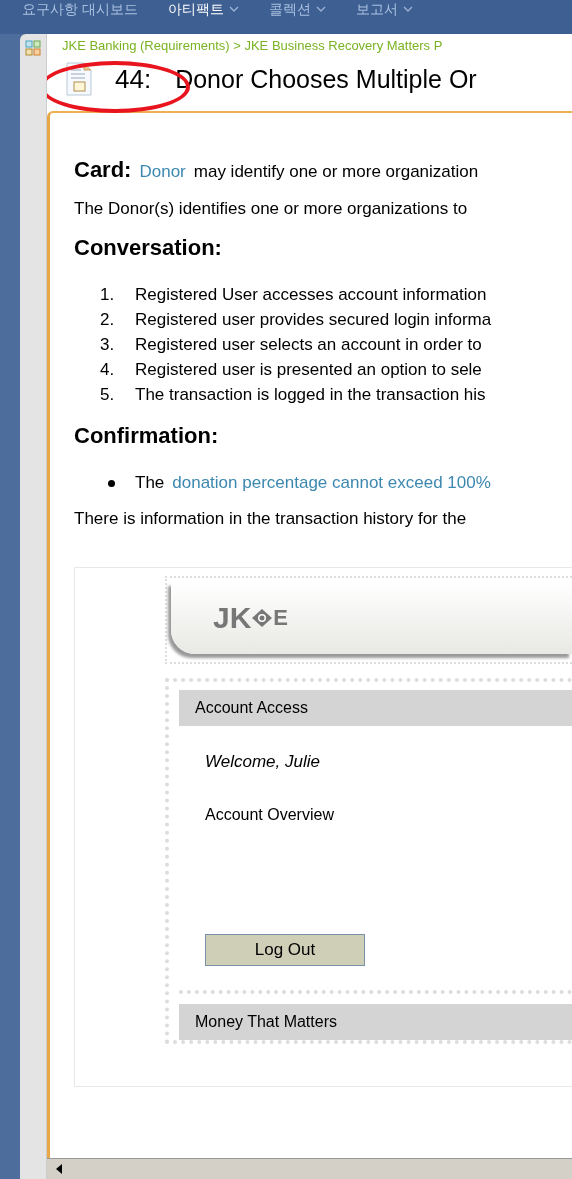 This screenshot has width=572, height=1179. I want to click on step-text: Registered User accesses account information, so click(311, 295).